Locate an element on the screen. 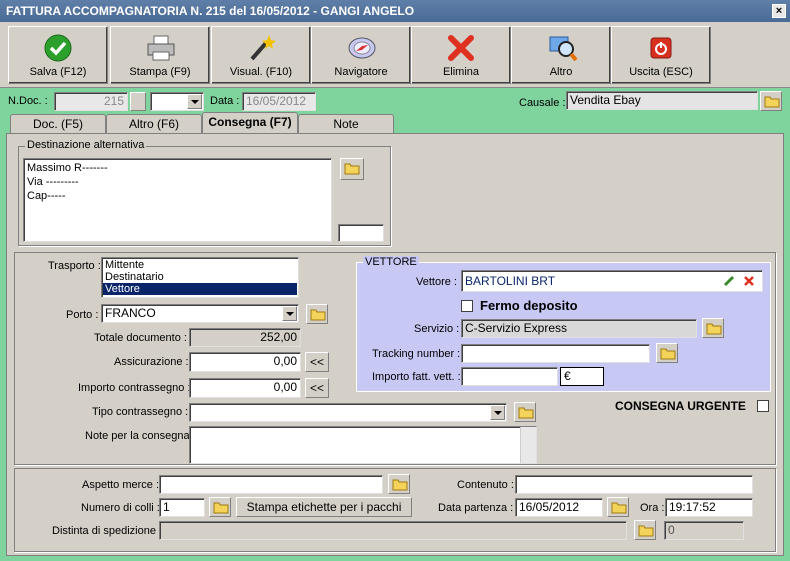  contenuto-field is located at coordinates (634, 484).